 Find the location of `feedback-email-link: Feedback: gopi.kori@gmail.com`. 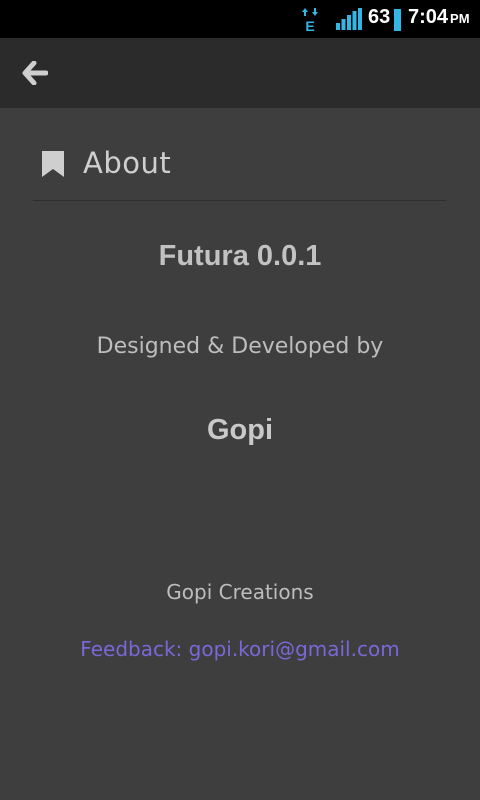

feedback-email-link: Feedback: gopi.kori@gmail.com is located at coordinates (240, 649).